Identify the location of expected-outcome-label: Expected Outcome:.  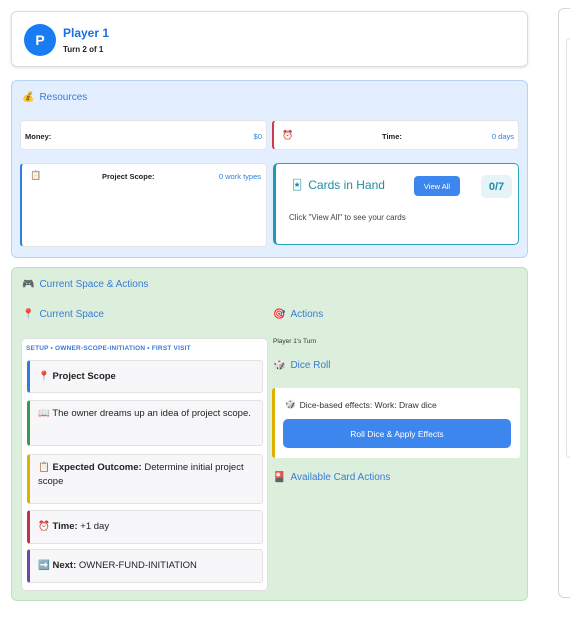
(97, 467).